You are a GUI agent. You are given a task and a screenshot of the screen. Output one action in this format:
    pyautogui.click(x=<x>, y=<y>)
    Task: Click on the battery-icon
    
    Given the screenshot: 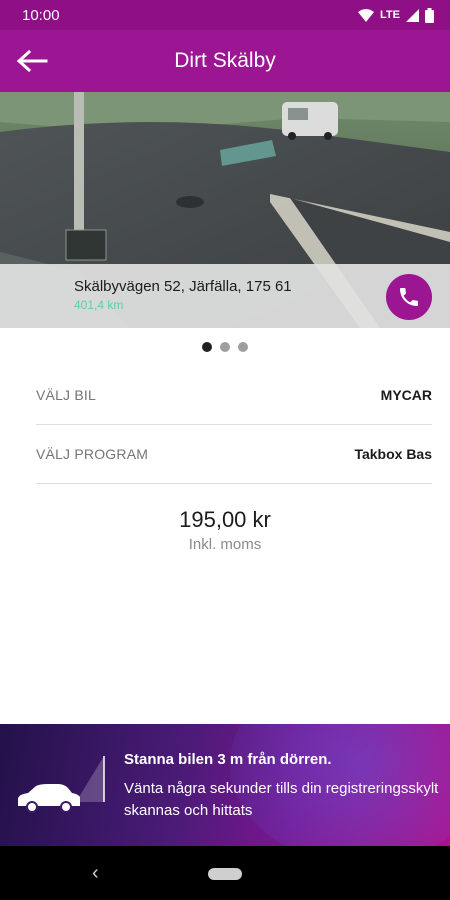 What is the action you would take?
    pyautogui.click(x=429, y=15)
    